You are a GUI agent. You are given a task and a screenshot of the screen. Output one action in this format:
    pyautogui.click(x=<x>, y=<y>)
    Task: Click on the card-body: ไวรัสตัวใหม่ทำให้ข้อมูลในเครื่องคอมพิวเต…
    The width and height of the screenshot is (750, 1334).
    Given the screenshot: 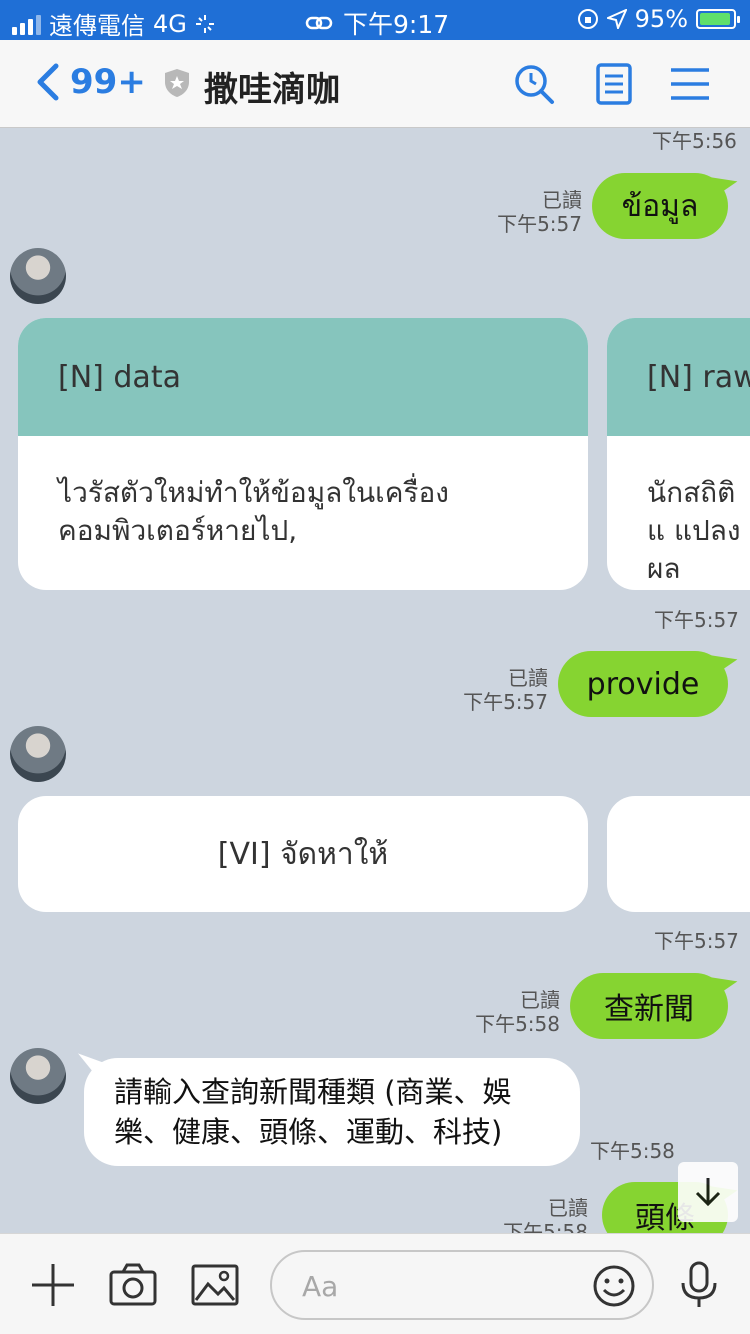 What is the action you would take?
    pyautogui.click(x=253, y=511)
    